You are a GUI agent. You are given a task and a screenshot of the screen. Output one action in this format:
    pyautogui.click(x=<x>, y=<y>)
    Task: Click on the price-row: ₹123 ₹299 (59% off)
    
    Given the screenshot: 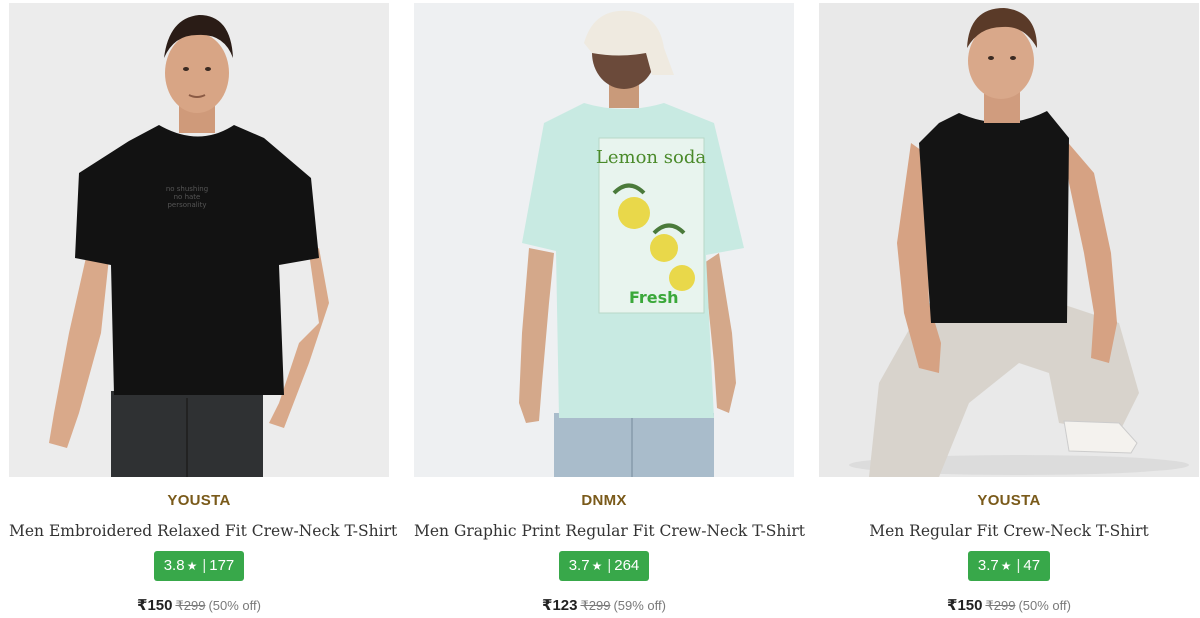 What is the action you would take?
    pyautogui.click(x=604, y=605)
    